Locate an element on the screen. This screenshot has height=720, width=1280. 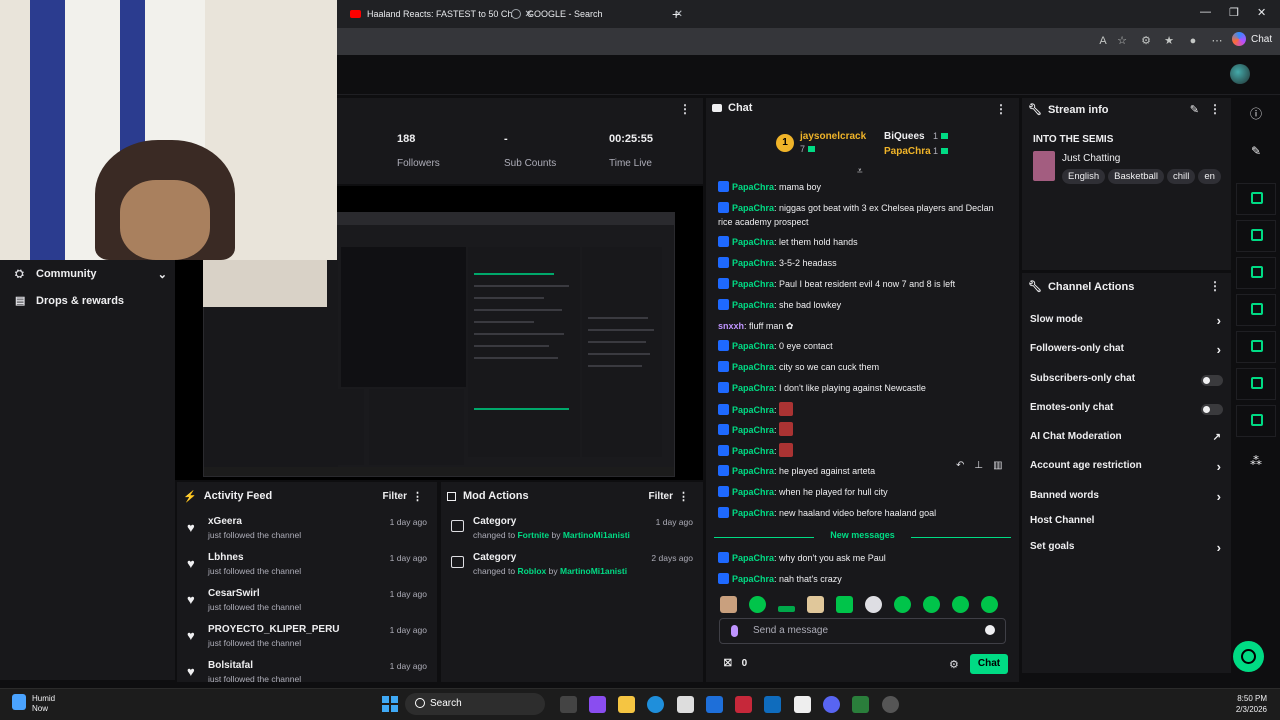
read-aloud-icon: A is located at coordinates (1103, 41).